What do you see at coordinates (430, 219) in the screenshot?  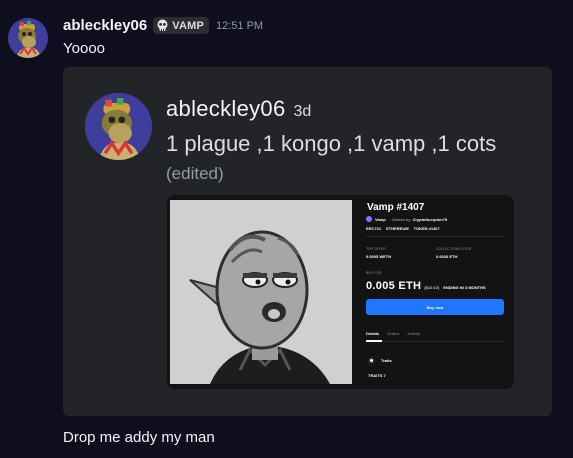 I see `nft-owner: CryptoScorpion79` at bounding box center [430, 219].